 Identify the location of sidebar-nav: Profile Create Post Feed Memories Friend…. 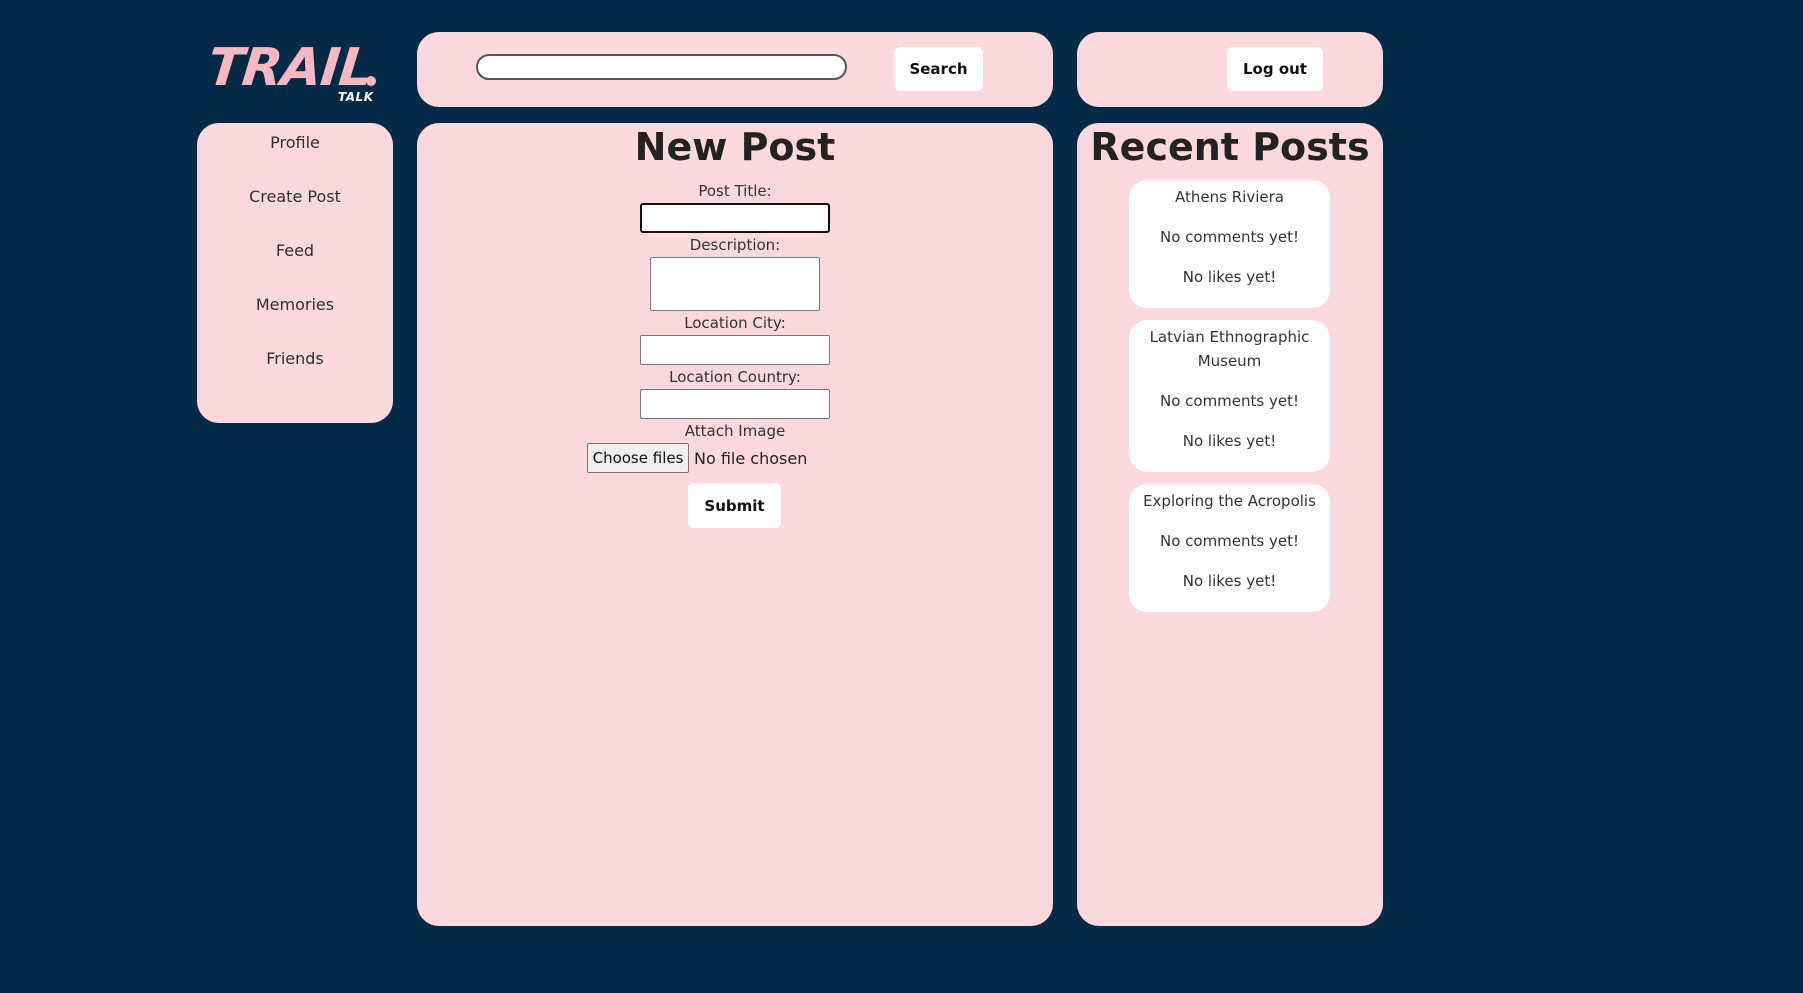
(295, 273).